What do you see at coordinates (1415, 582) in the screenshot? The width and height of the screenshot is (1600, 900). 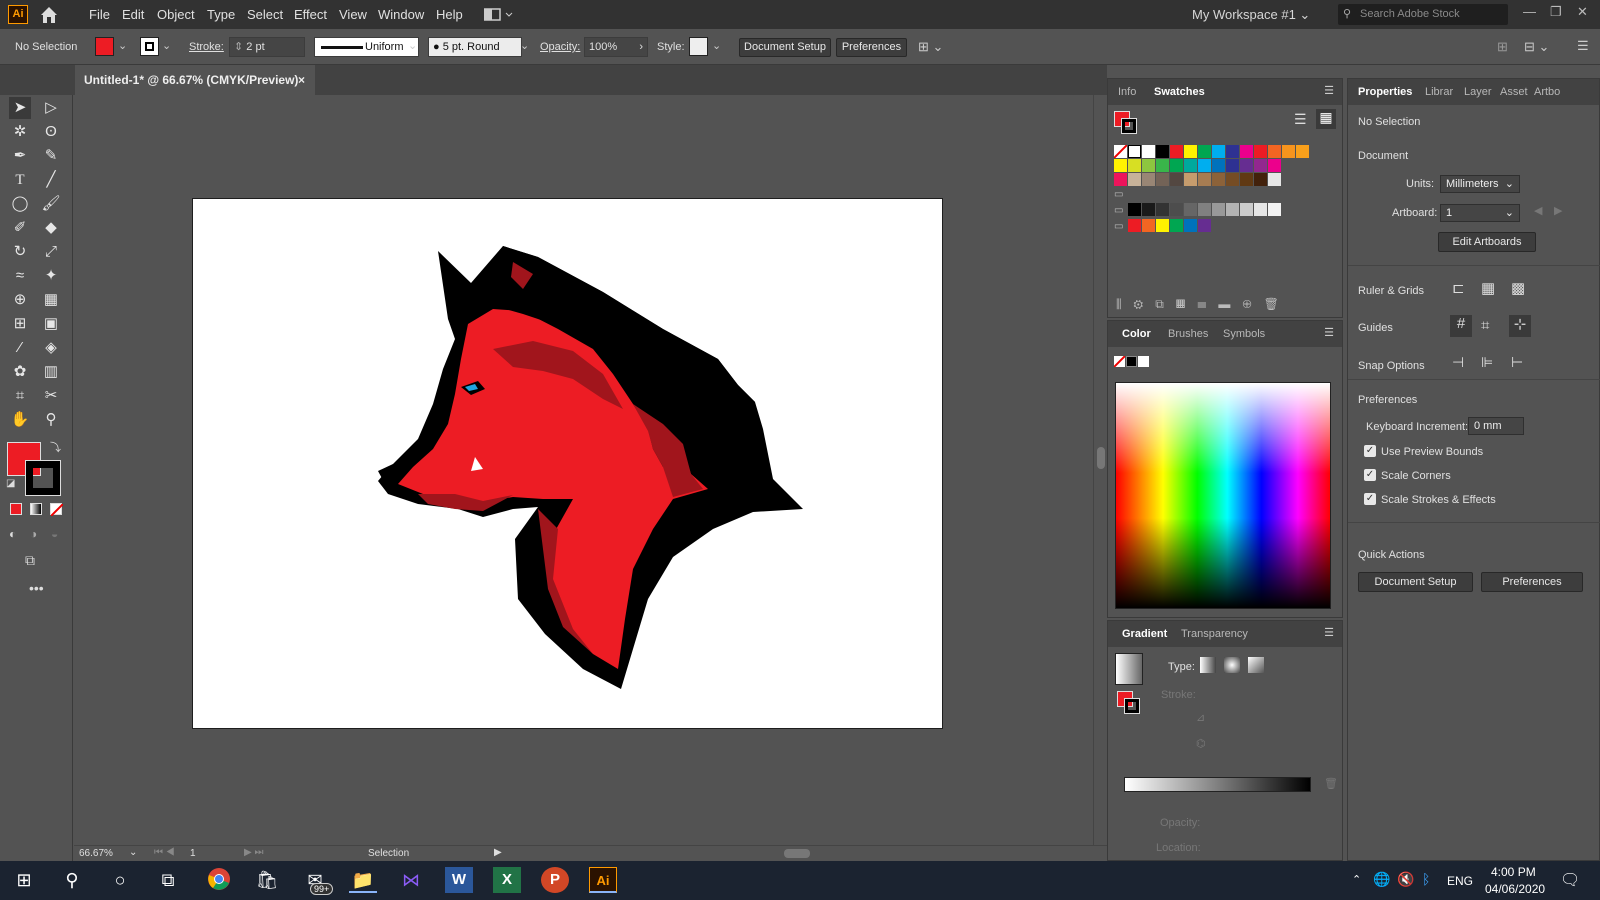 I see `quick-document-setup-button: Document Setup` at bounding box center [1415, 582].